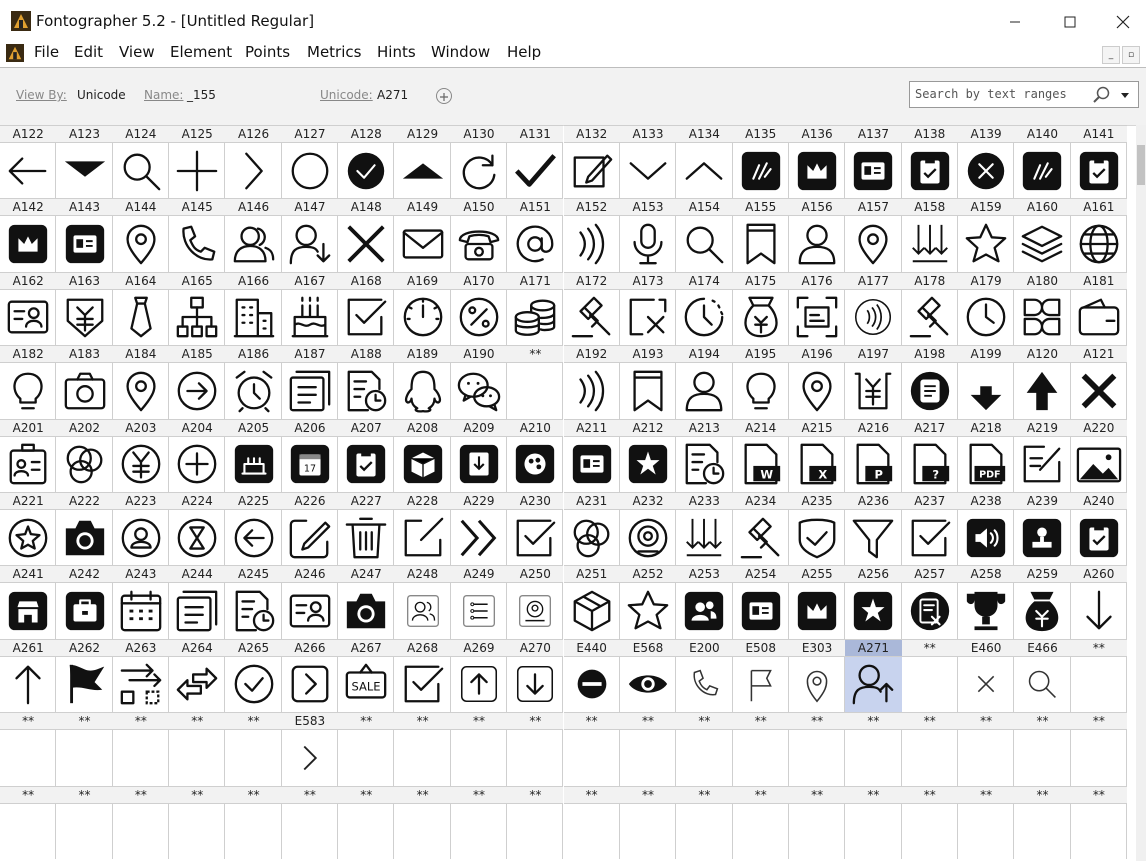  I want to click on glyph-cell: A127, so click(310, 162).